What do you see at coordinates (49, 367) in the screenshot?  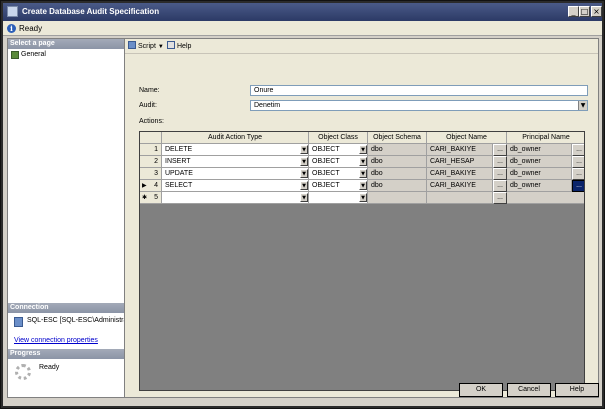 I see `progress-status: Ready` at bounding box center [49, 367].